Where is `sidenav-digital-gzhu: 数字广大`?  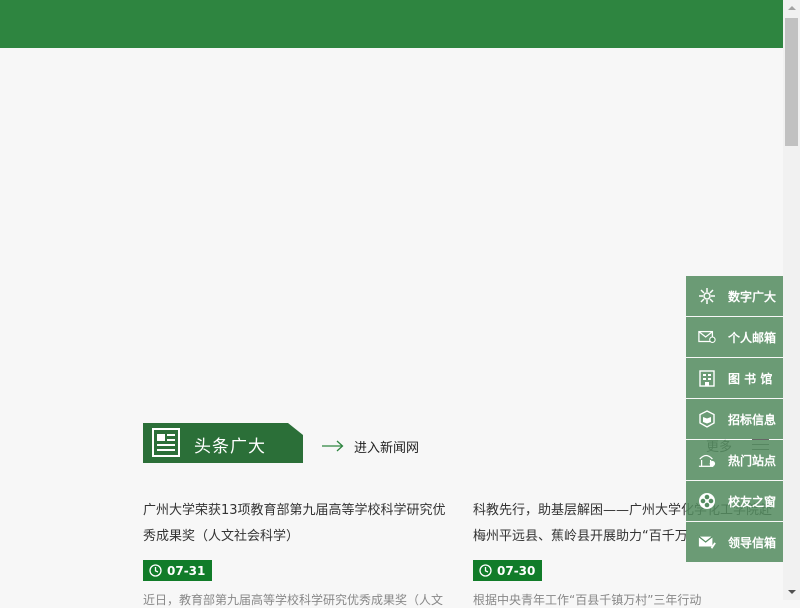
sidenav-digital-gzhu: 数字广大 is located at coordinates (734, 296).